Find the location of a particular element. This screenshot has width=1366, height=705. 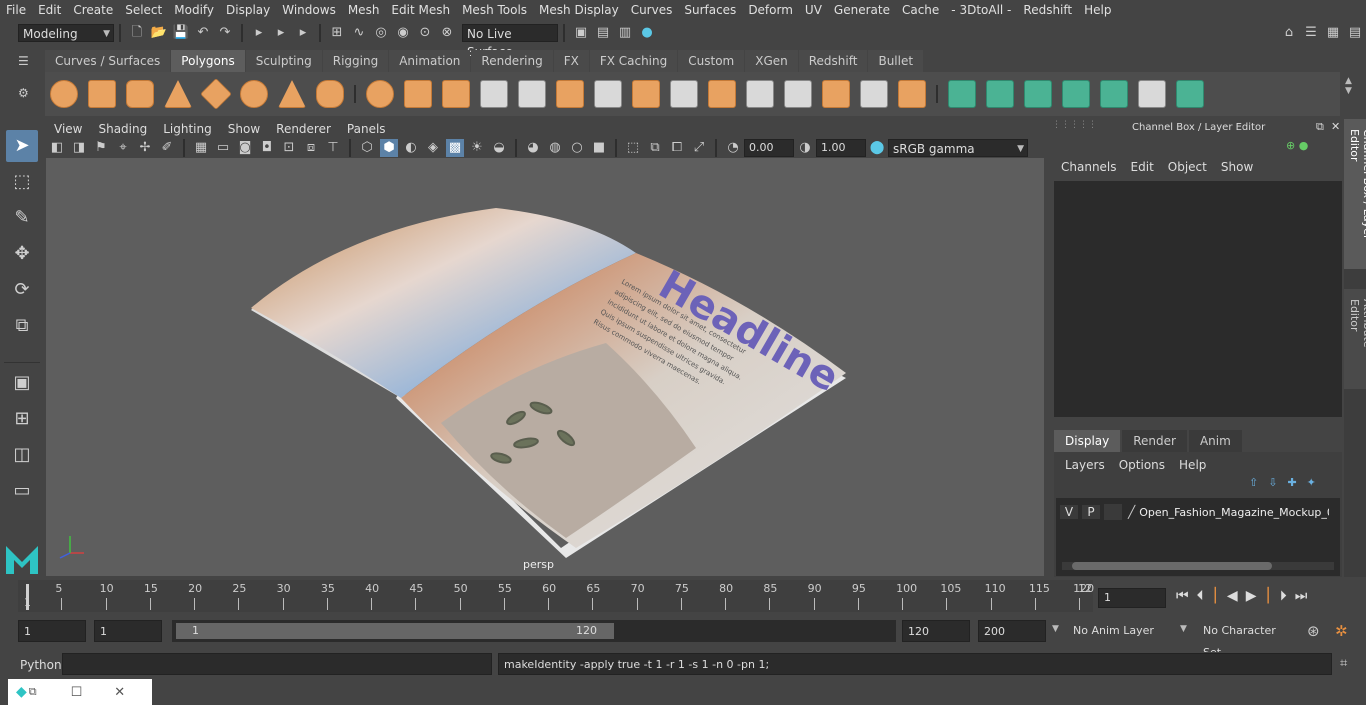

smooth-icon is located at coordinates (494, 94).